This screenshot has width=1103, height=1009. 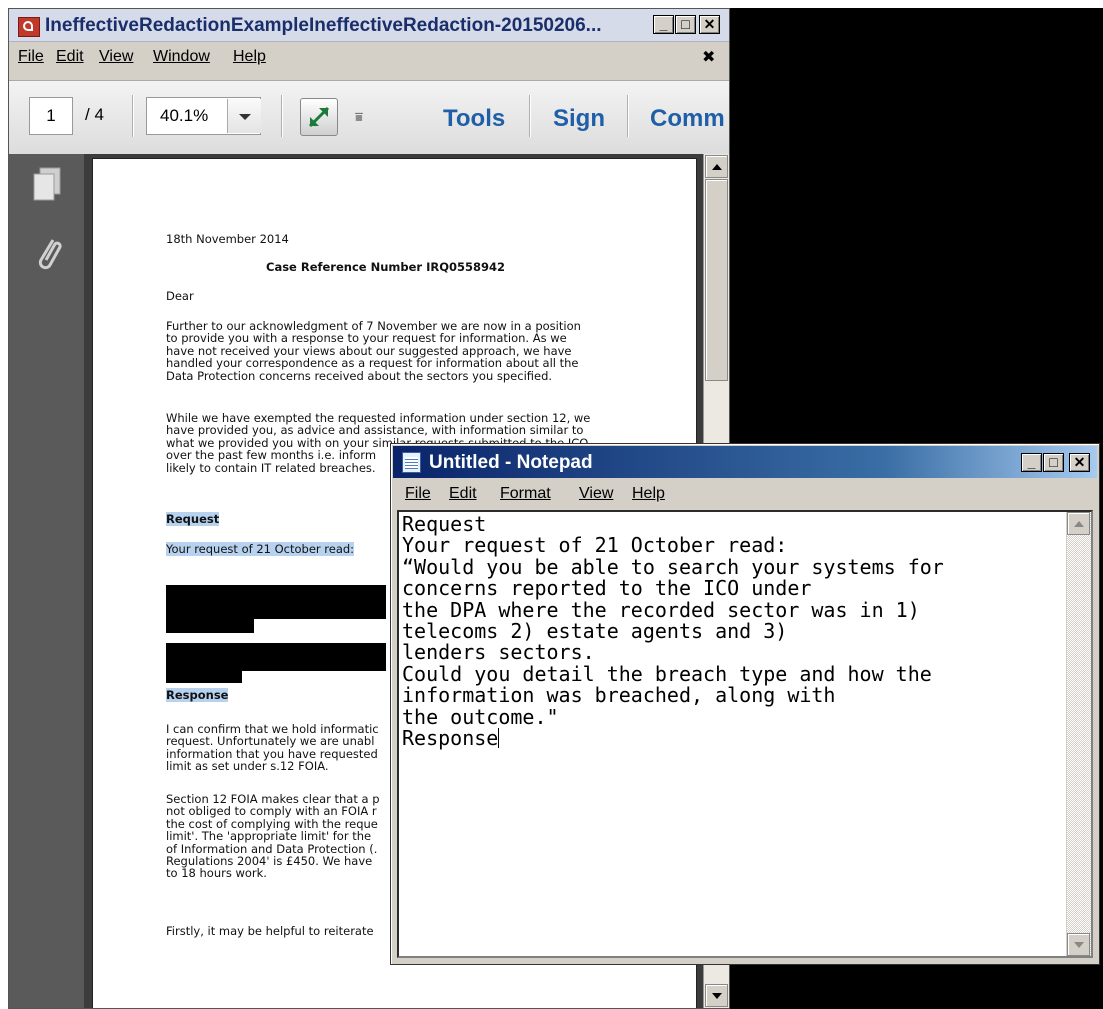 I want to click on paragraph-firstly: Firstly, it may be helpful to reiterate, so click(x=270, y=931).